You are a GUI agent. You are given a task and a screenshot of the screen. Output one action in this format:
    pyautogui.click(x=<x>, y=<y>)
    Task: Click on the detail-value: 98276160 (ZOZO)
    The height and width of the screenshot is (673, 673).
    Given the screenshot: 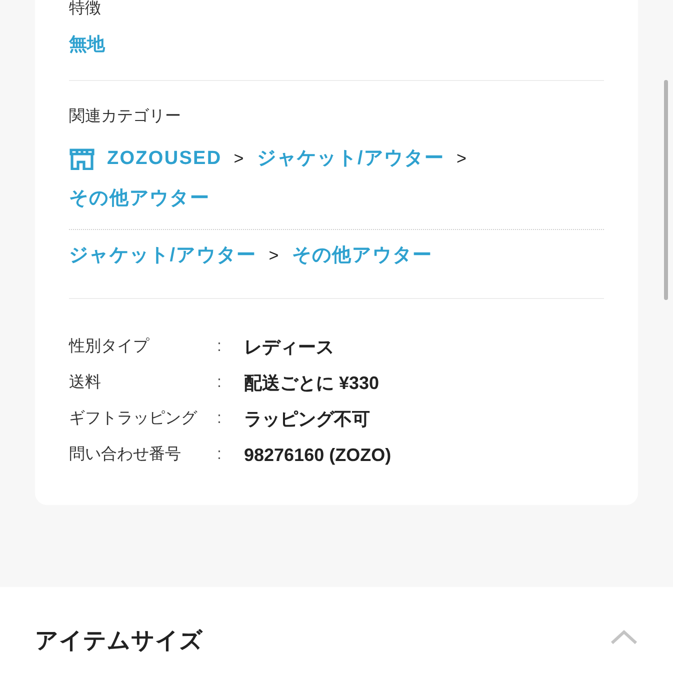 What is the action you would take?
    pyautogui.click(x=318, y=455)
    